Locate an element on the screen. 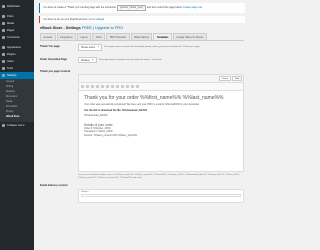 Image resolution: width=320 pixels, height=250 pixels. sidebar-item-pages: Pages is located at coordinates (17, 30).